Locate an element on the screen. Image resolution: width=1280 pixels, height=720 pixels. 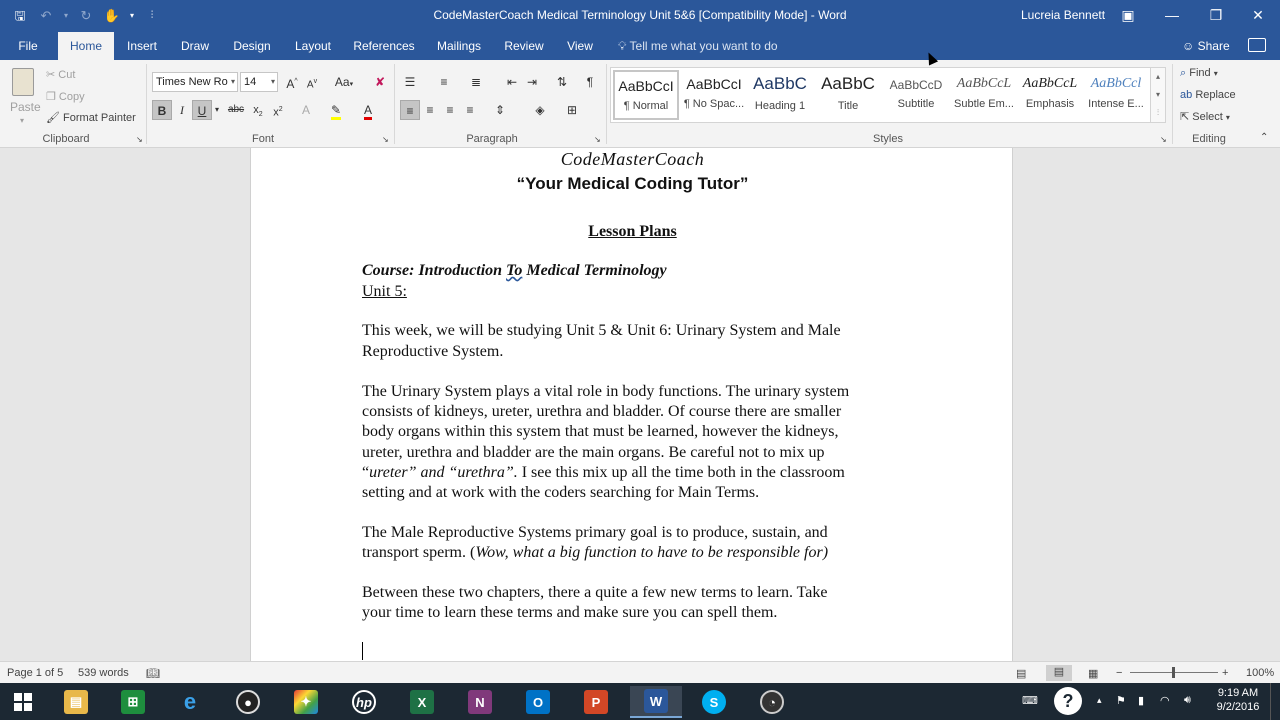
find-button: ⌕ Find ▾ is located at coordinates (1199, 73).